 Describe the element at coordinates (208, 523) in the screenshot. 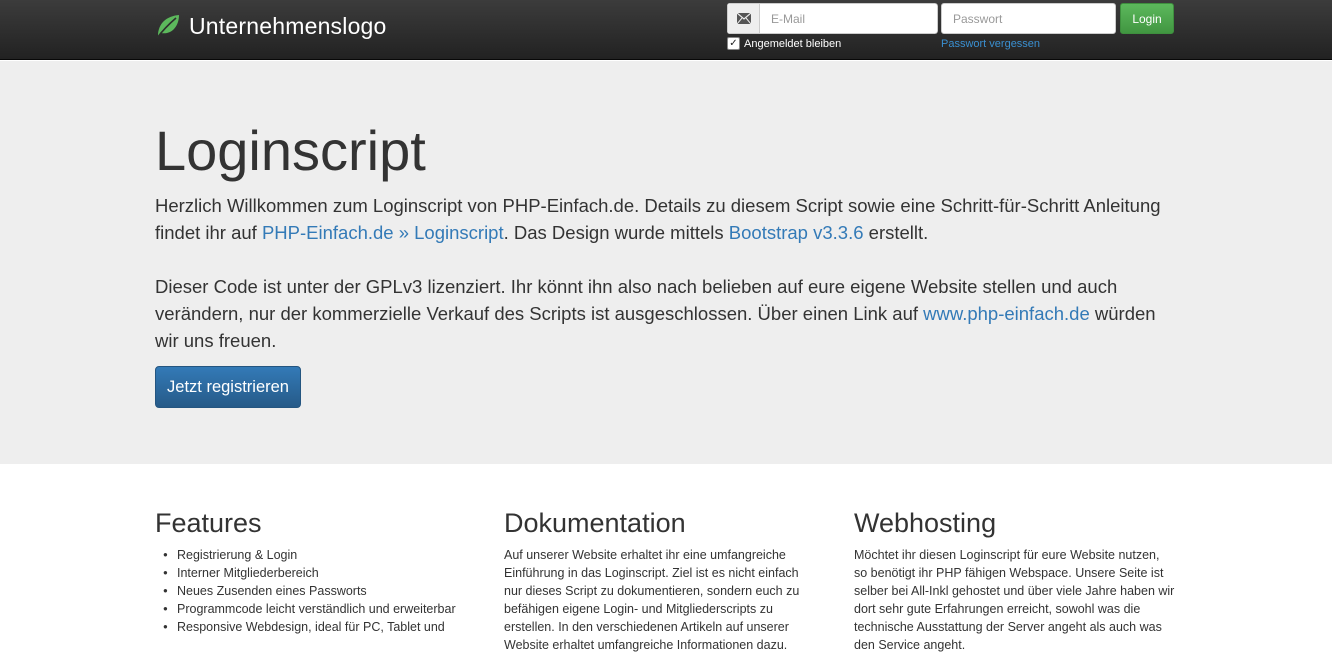

I see `features-heading: Features` at that location.